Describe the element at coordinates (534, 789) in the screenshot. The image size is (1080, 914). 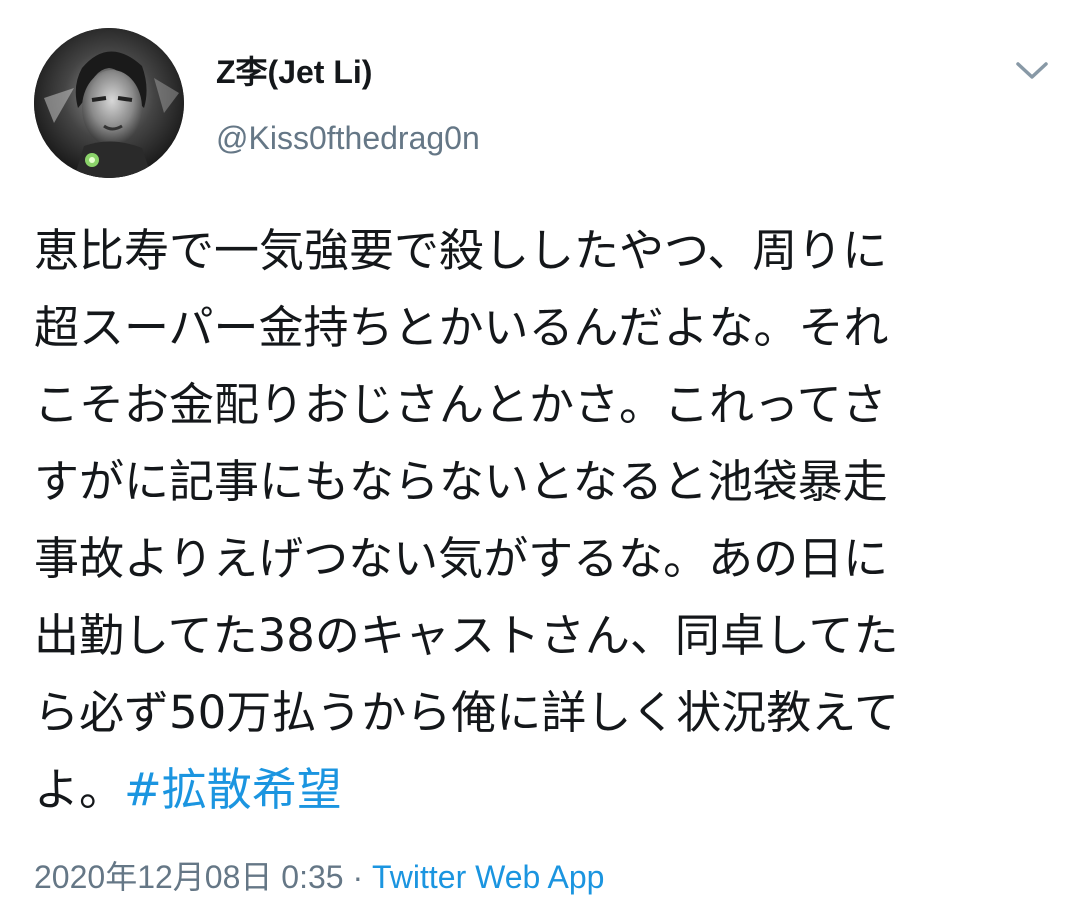
I see `tweet-last-line: よ。#拡散希望` at that location.